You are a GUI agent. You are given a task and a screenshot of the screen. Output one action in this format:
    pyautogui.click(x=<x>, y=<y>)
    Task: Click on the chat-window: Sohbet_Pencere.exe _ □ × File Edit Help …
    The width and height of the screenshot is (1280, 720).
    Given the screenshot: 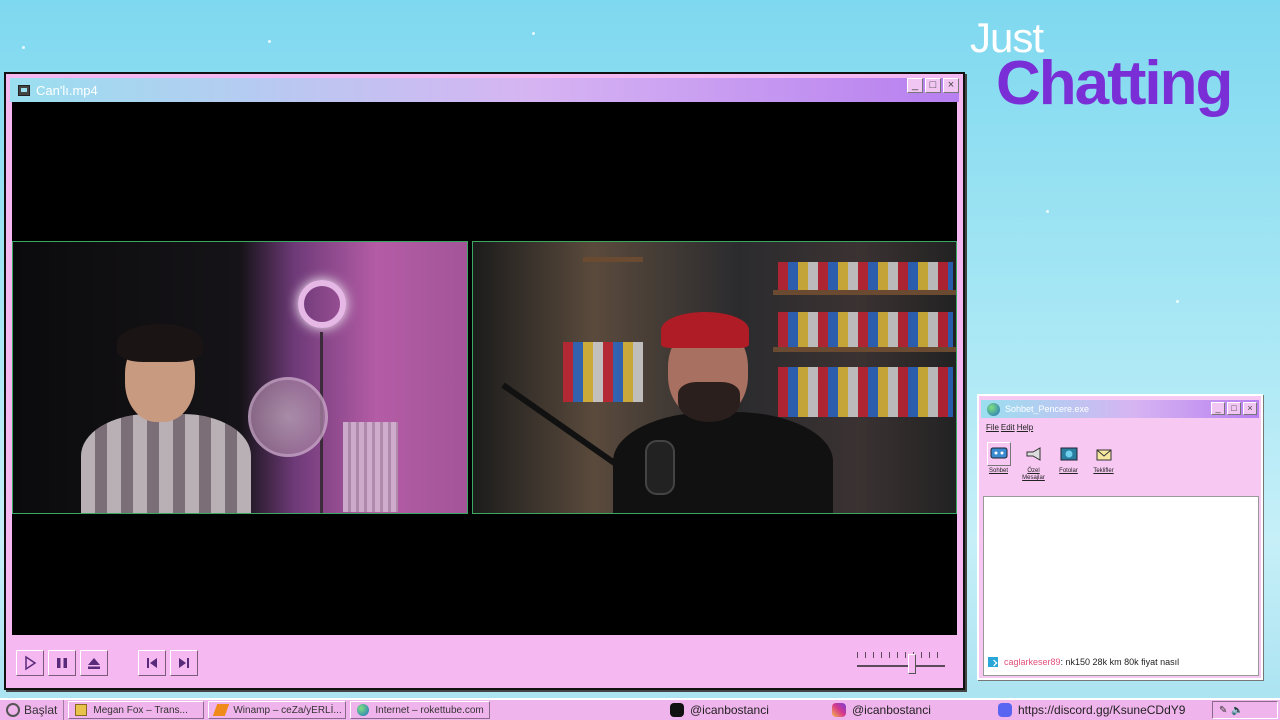 What is the action you would take?
    pyautogui.click(x=1120, y=537)
    